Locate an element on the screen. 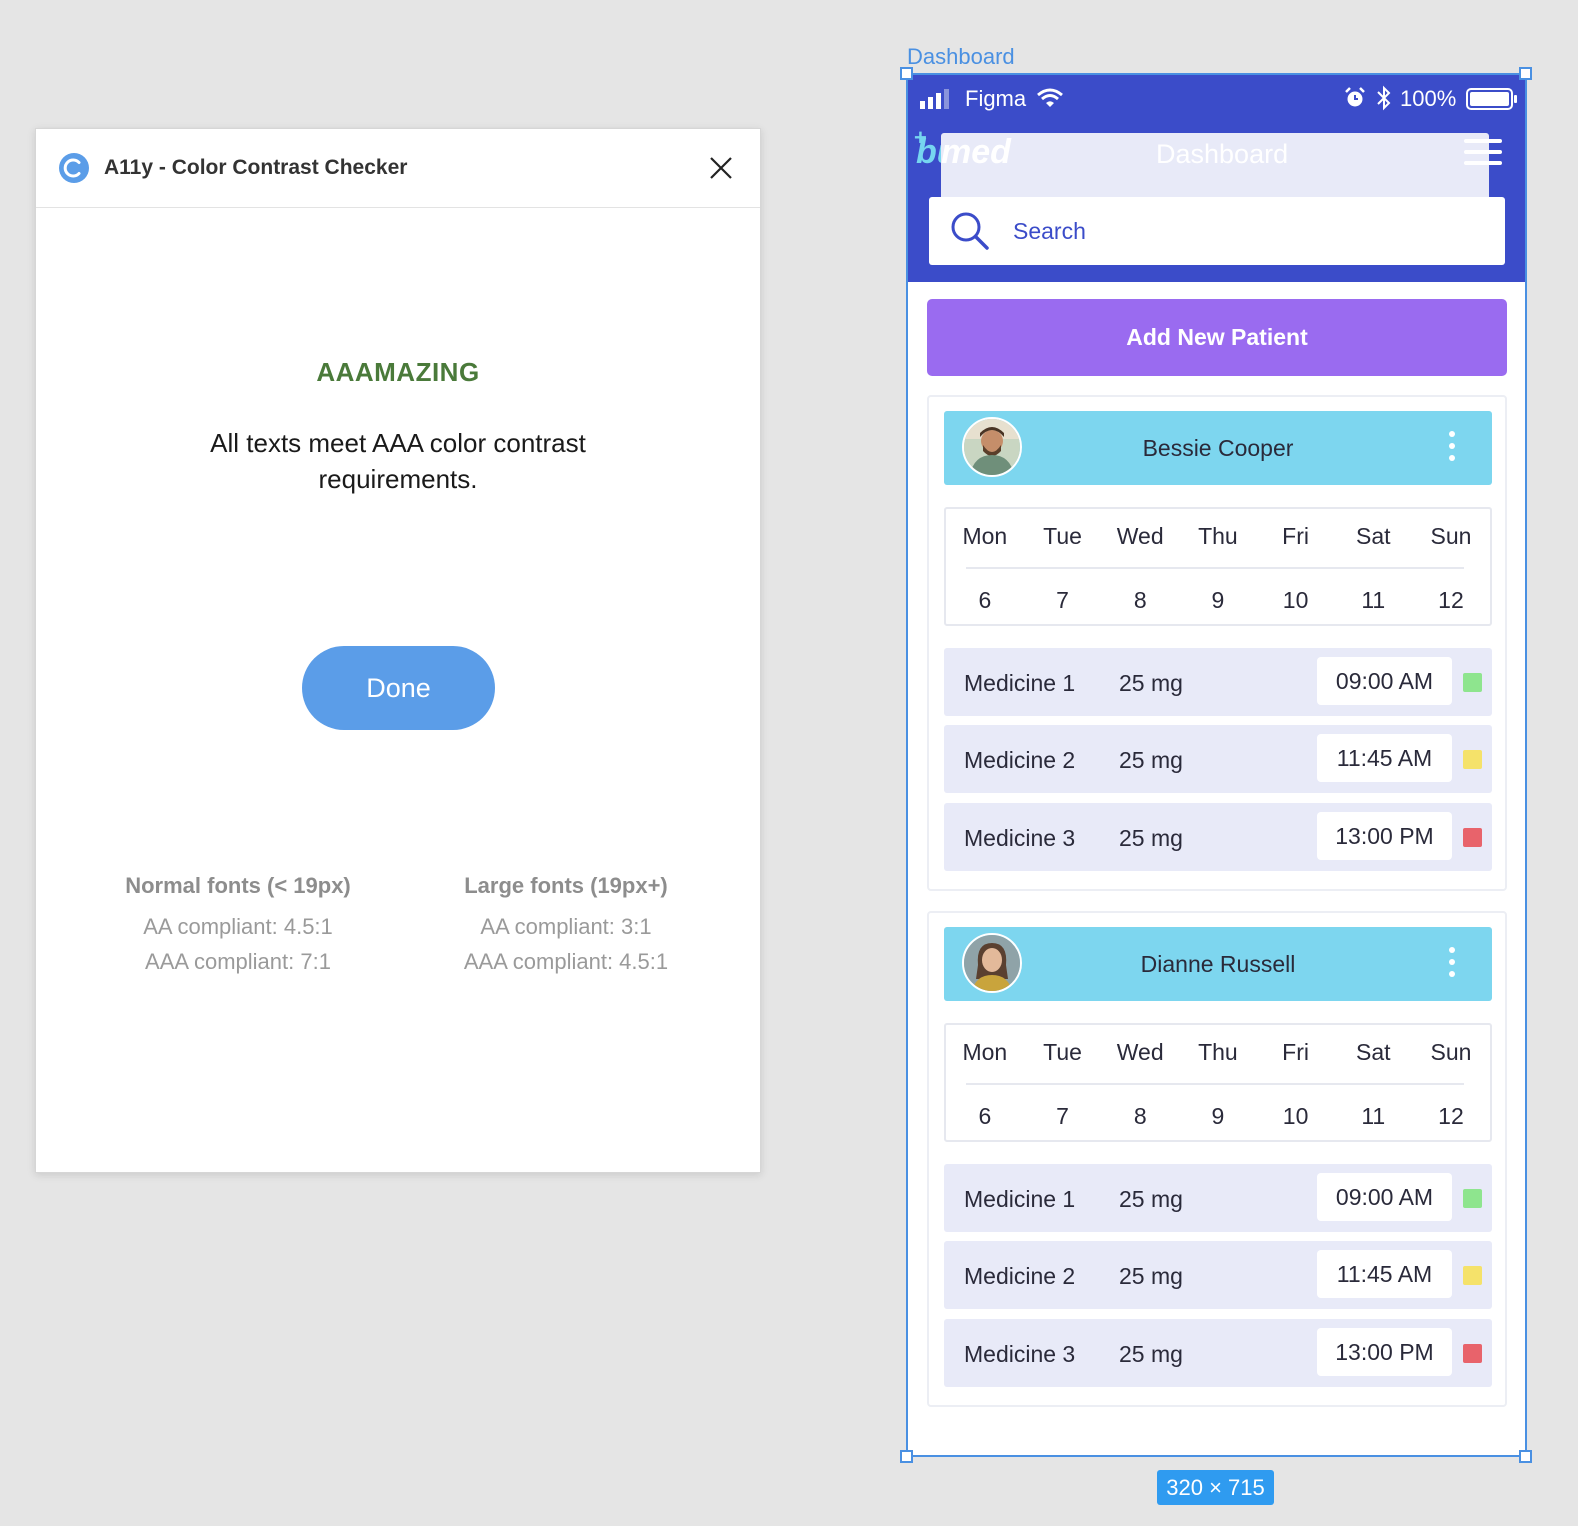  signal-icon is located at coordinates (934, 99).